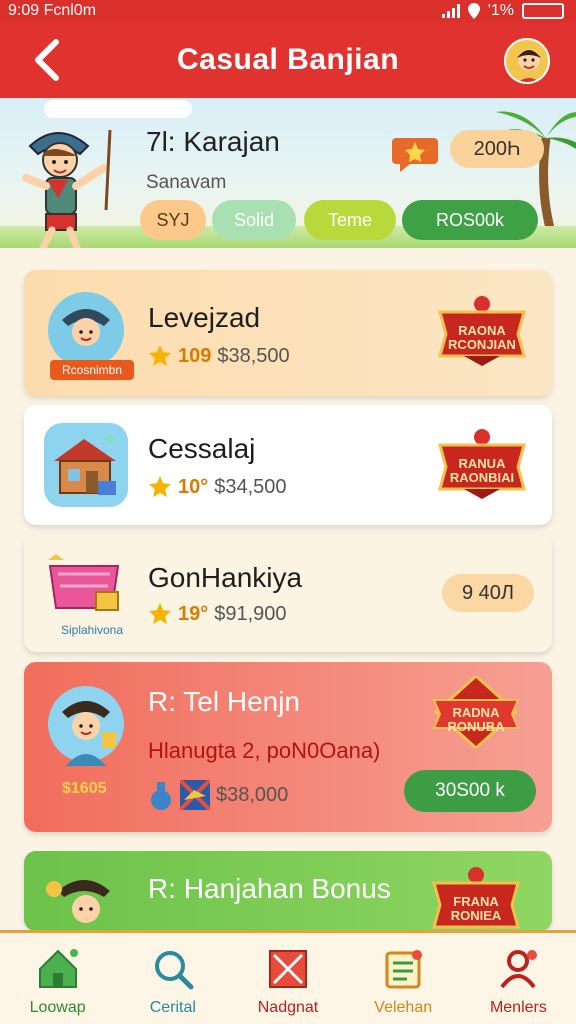  I want to click on bonus-ribbon: FRANA RONIEA, so click(476, 898).